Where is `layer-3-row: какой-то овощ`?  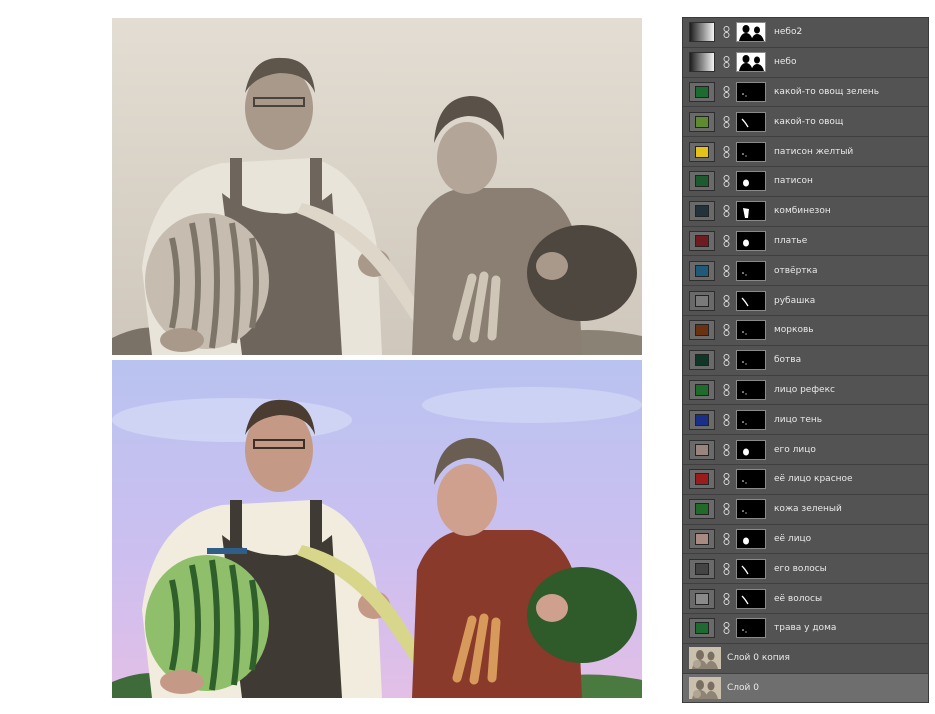 layer-3-row: какой-то овощ is located at coordinates (805, 122).